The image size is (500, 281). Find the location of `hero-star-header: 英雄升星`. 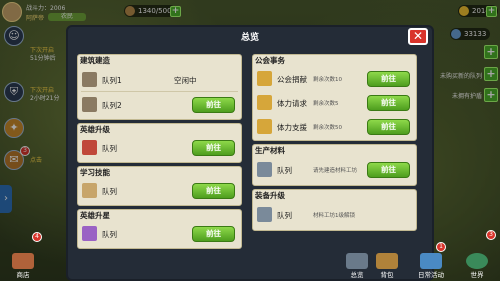

hero-star-header: 英雄升星 is located at coordinates (95, 215).